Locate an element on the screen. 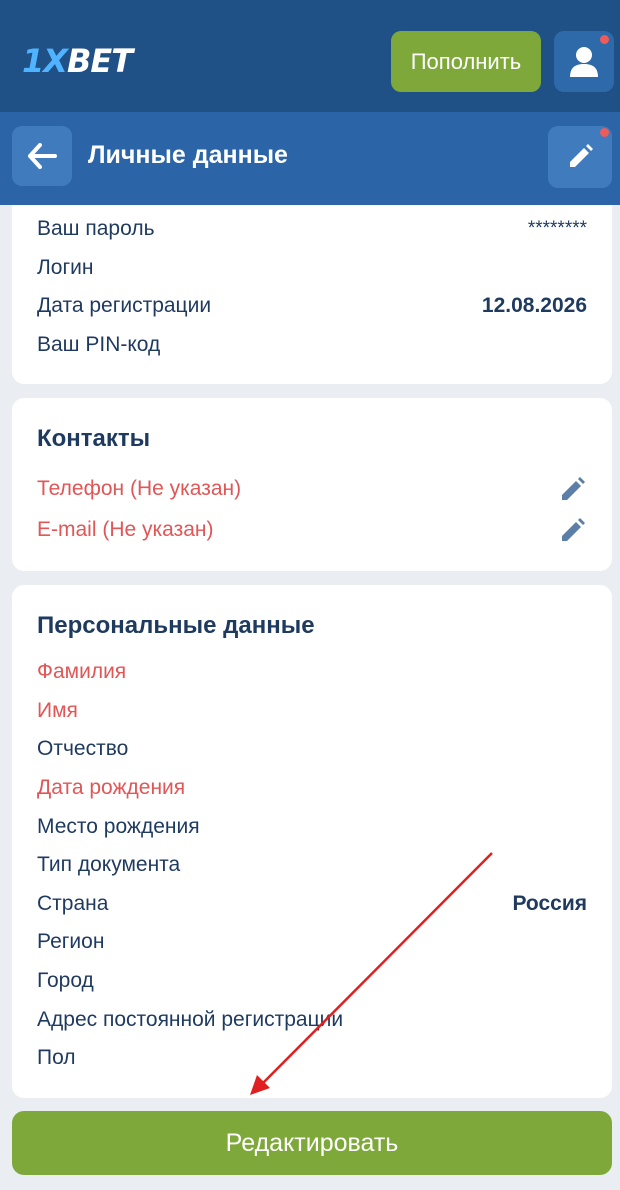  row-label: Дата рождения is located at coordinates (111, 787).